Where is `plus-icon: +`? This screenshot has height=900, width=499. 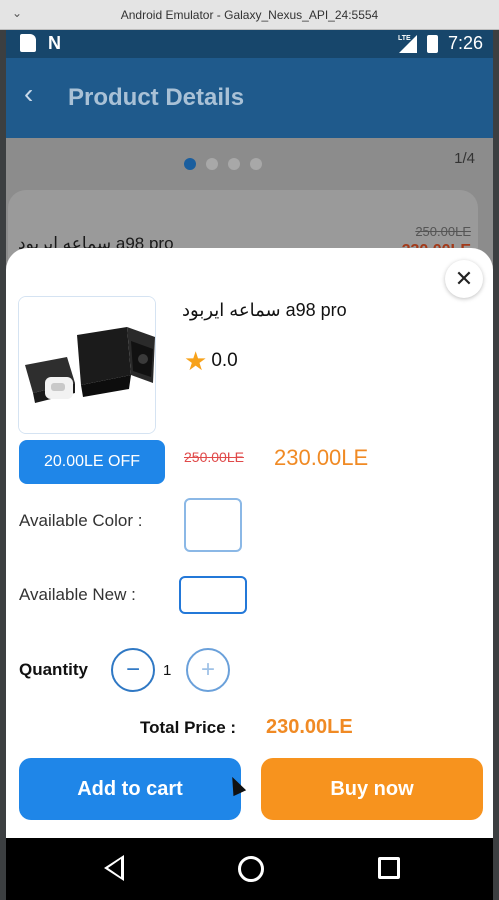
plus-icon: + is located at coordinates (207, 669).